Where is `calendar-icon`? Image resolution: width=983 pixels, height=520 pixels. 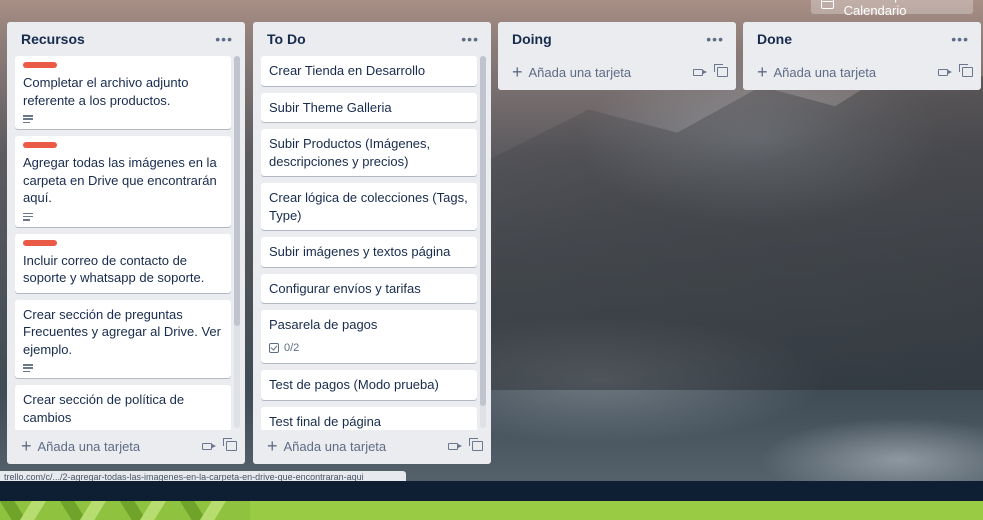 calendar-icon is located at coordinates (827, 4).